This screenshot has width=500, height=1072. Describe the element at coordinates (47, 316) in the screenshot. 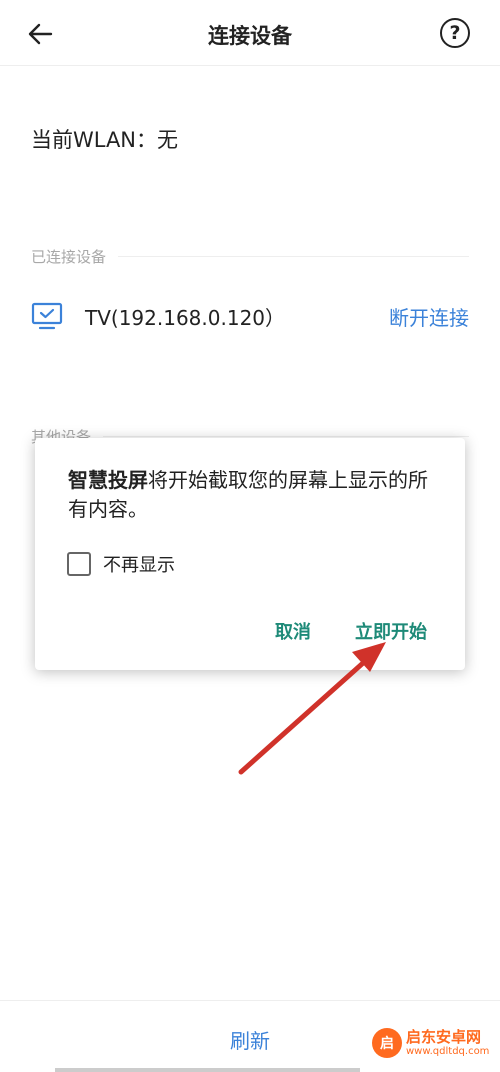

I see `tv-monitor-icon` at that location.